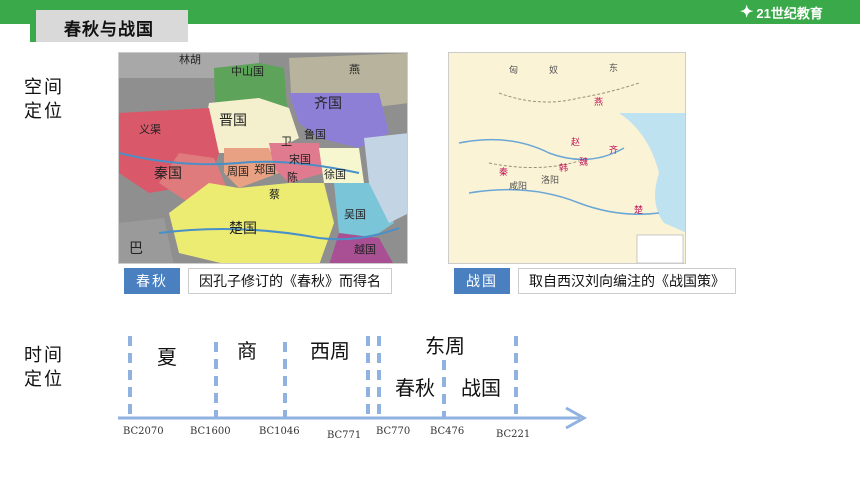  Describe the element at coordinates (167, 357) in the screenshot. I see `period-xia: 夏` at that location.